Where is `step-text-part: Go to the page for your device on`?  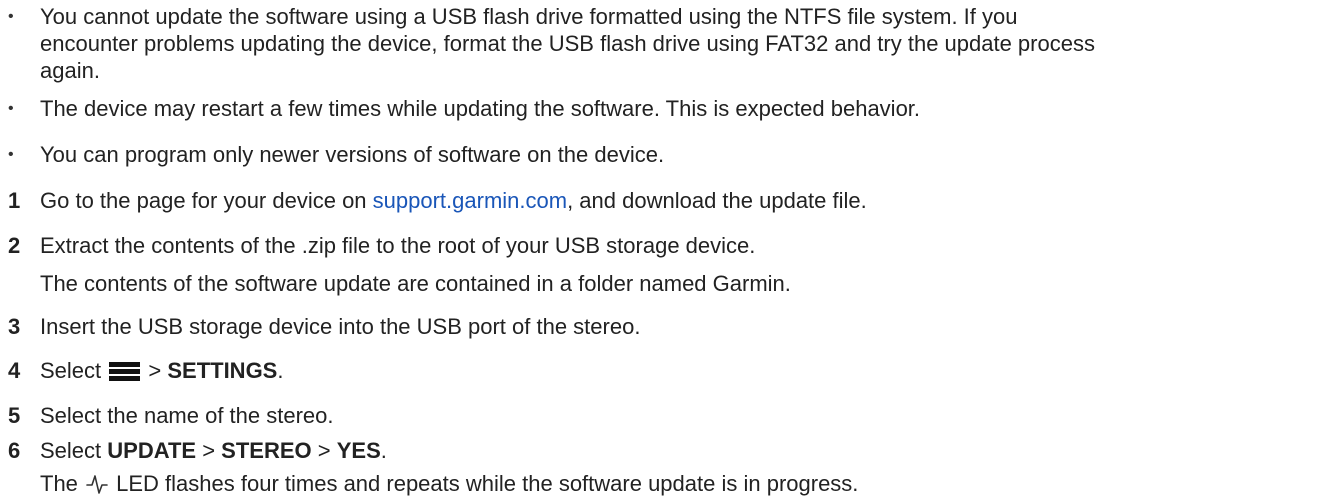
step-text-part: Go to the page for your device on is located at coordinates (206, 200).